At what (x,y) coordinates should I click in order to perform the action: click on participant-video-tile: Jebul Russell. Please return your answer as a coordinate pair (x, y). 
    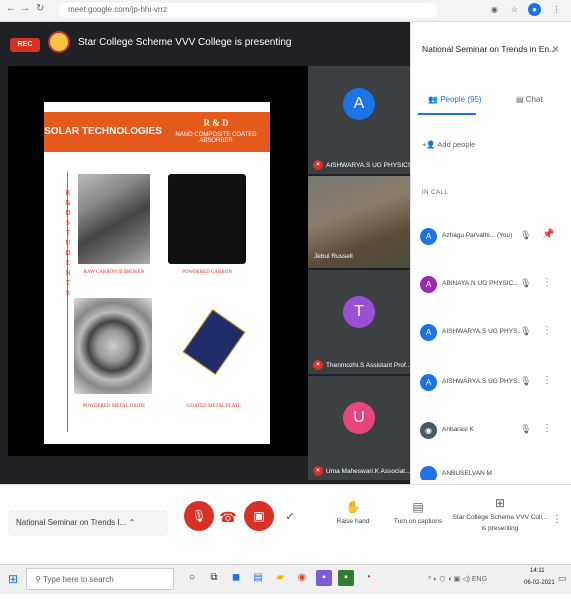
    Looking at the image, I should click on (359, 222).